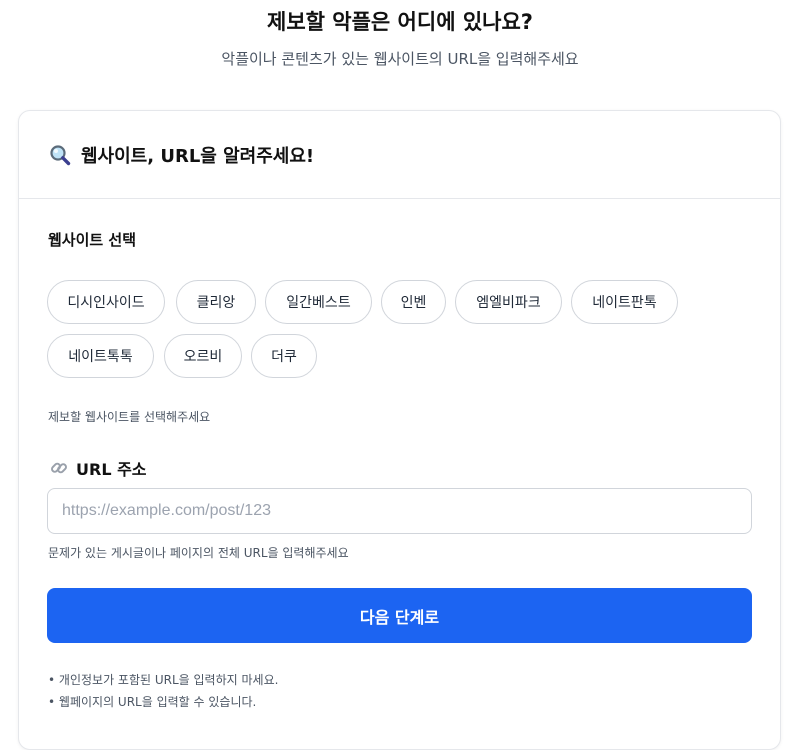 Image resolution: width=800 pixels, height=750 pixels. I want to click on site-select-hint: 제보할 웹사이트를 선택해주세요, so click(129, 417).